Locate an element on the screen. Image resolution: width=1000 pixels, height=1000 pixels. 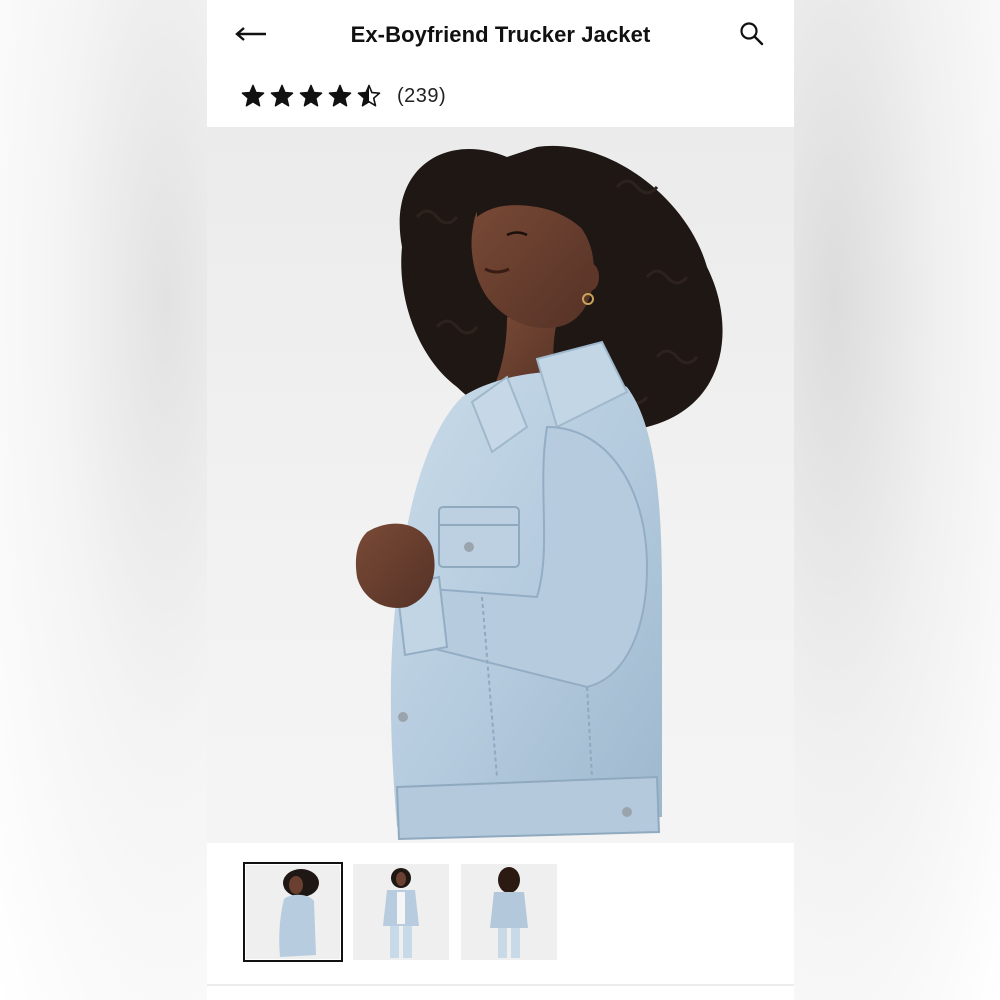
thumbnail-strip is located at coordinates (400, 912).